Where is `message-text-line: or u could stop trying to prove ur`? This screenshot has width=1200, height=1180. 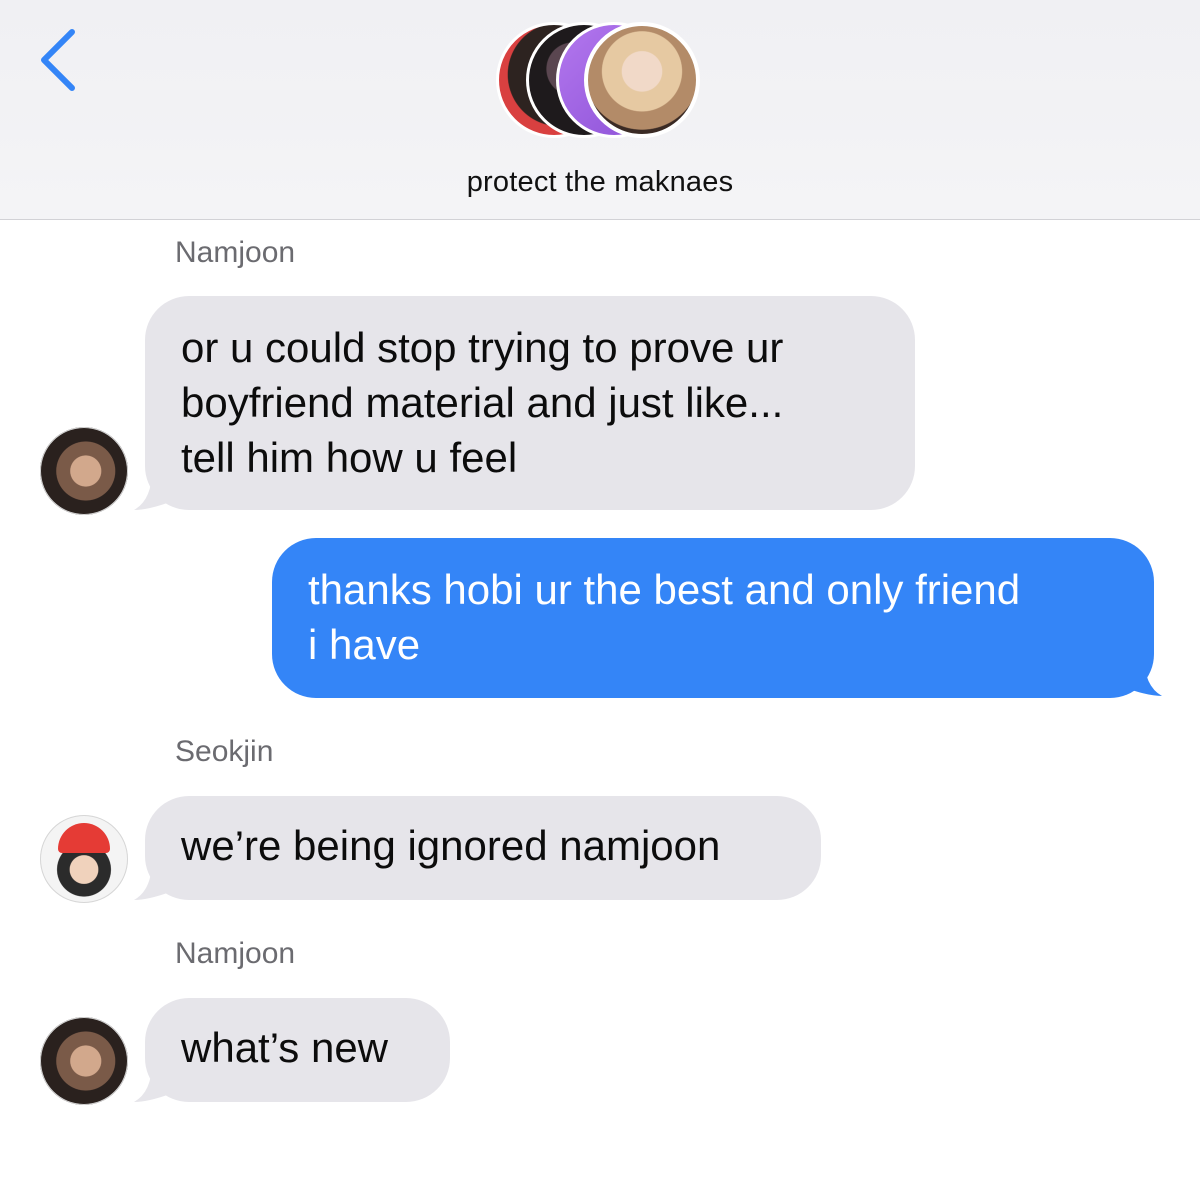
message-text-line: or u could stop trying to prove ur is located at coordinates (482, 347).